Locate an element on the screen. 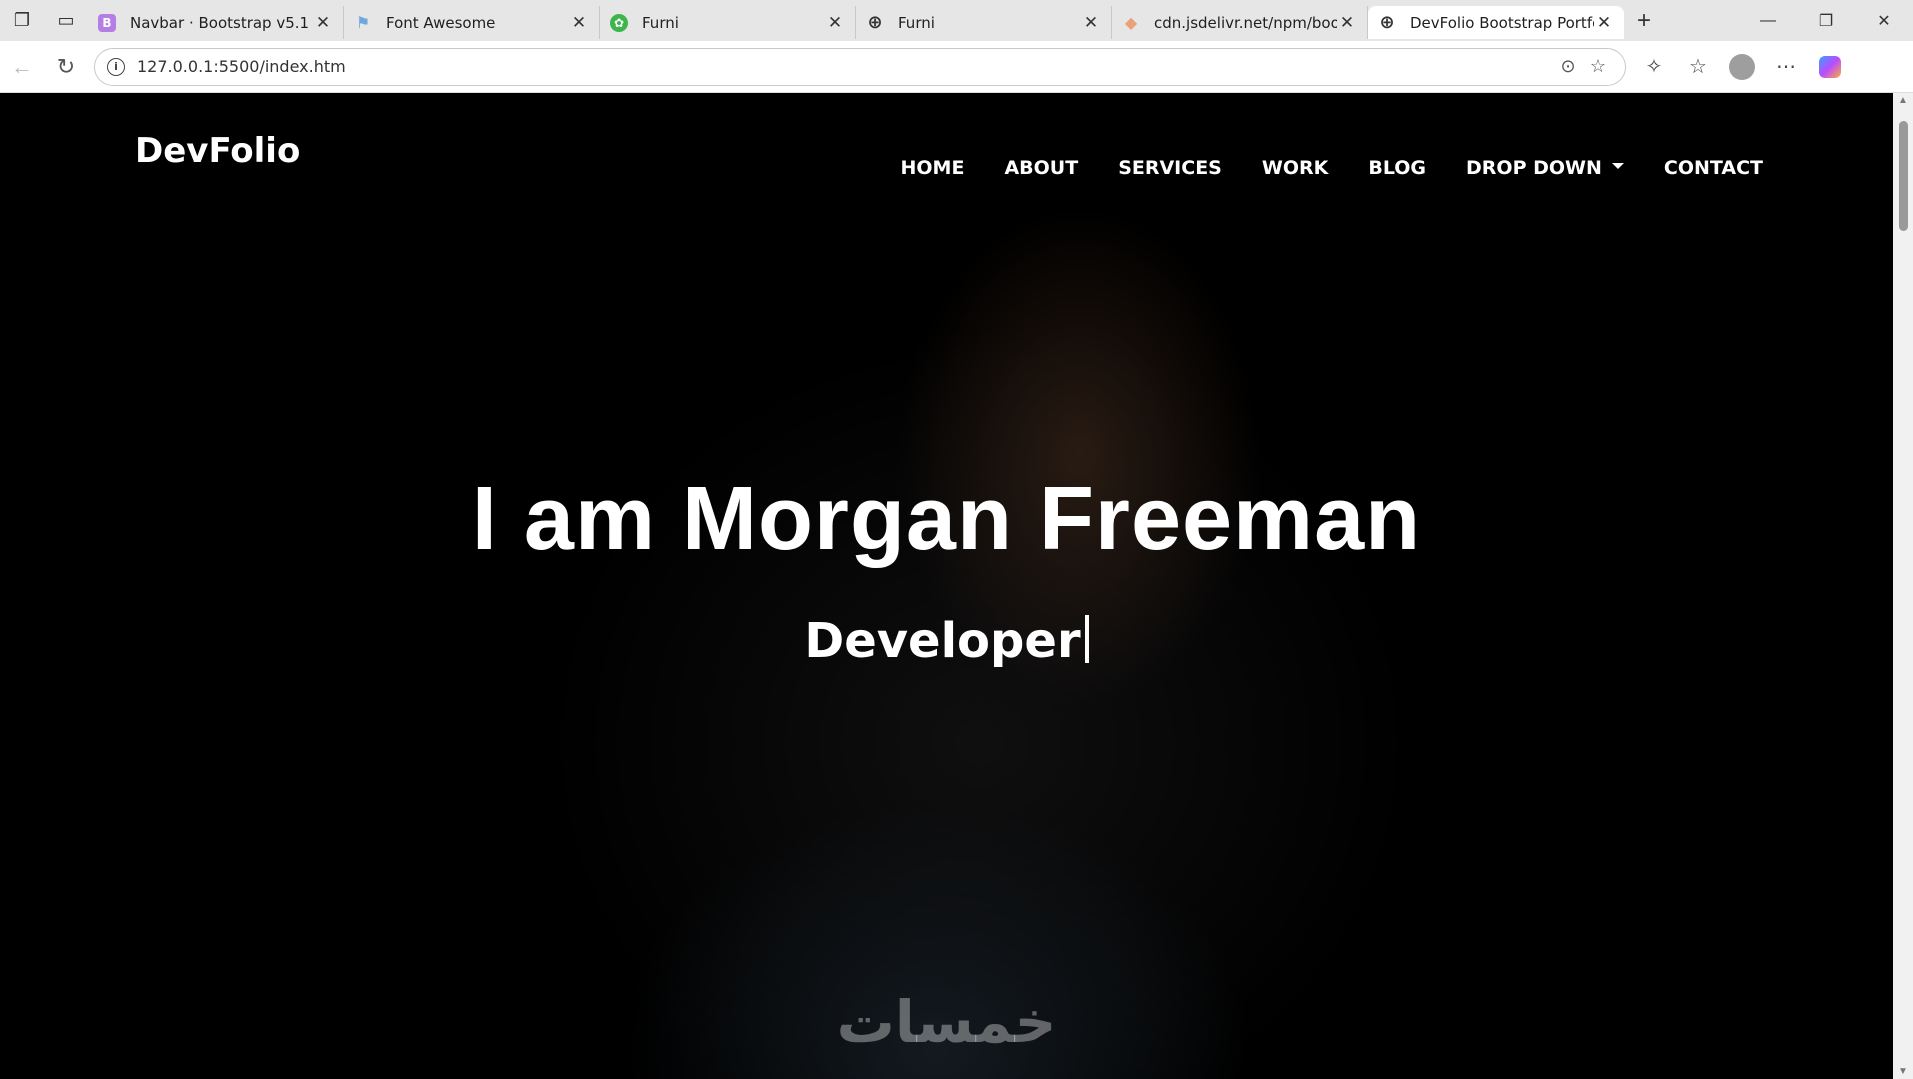  nav-contact: CONTACT is located at coordinates (1713, 168).